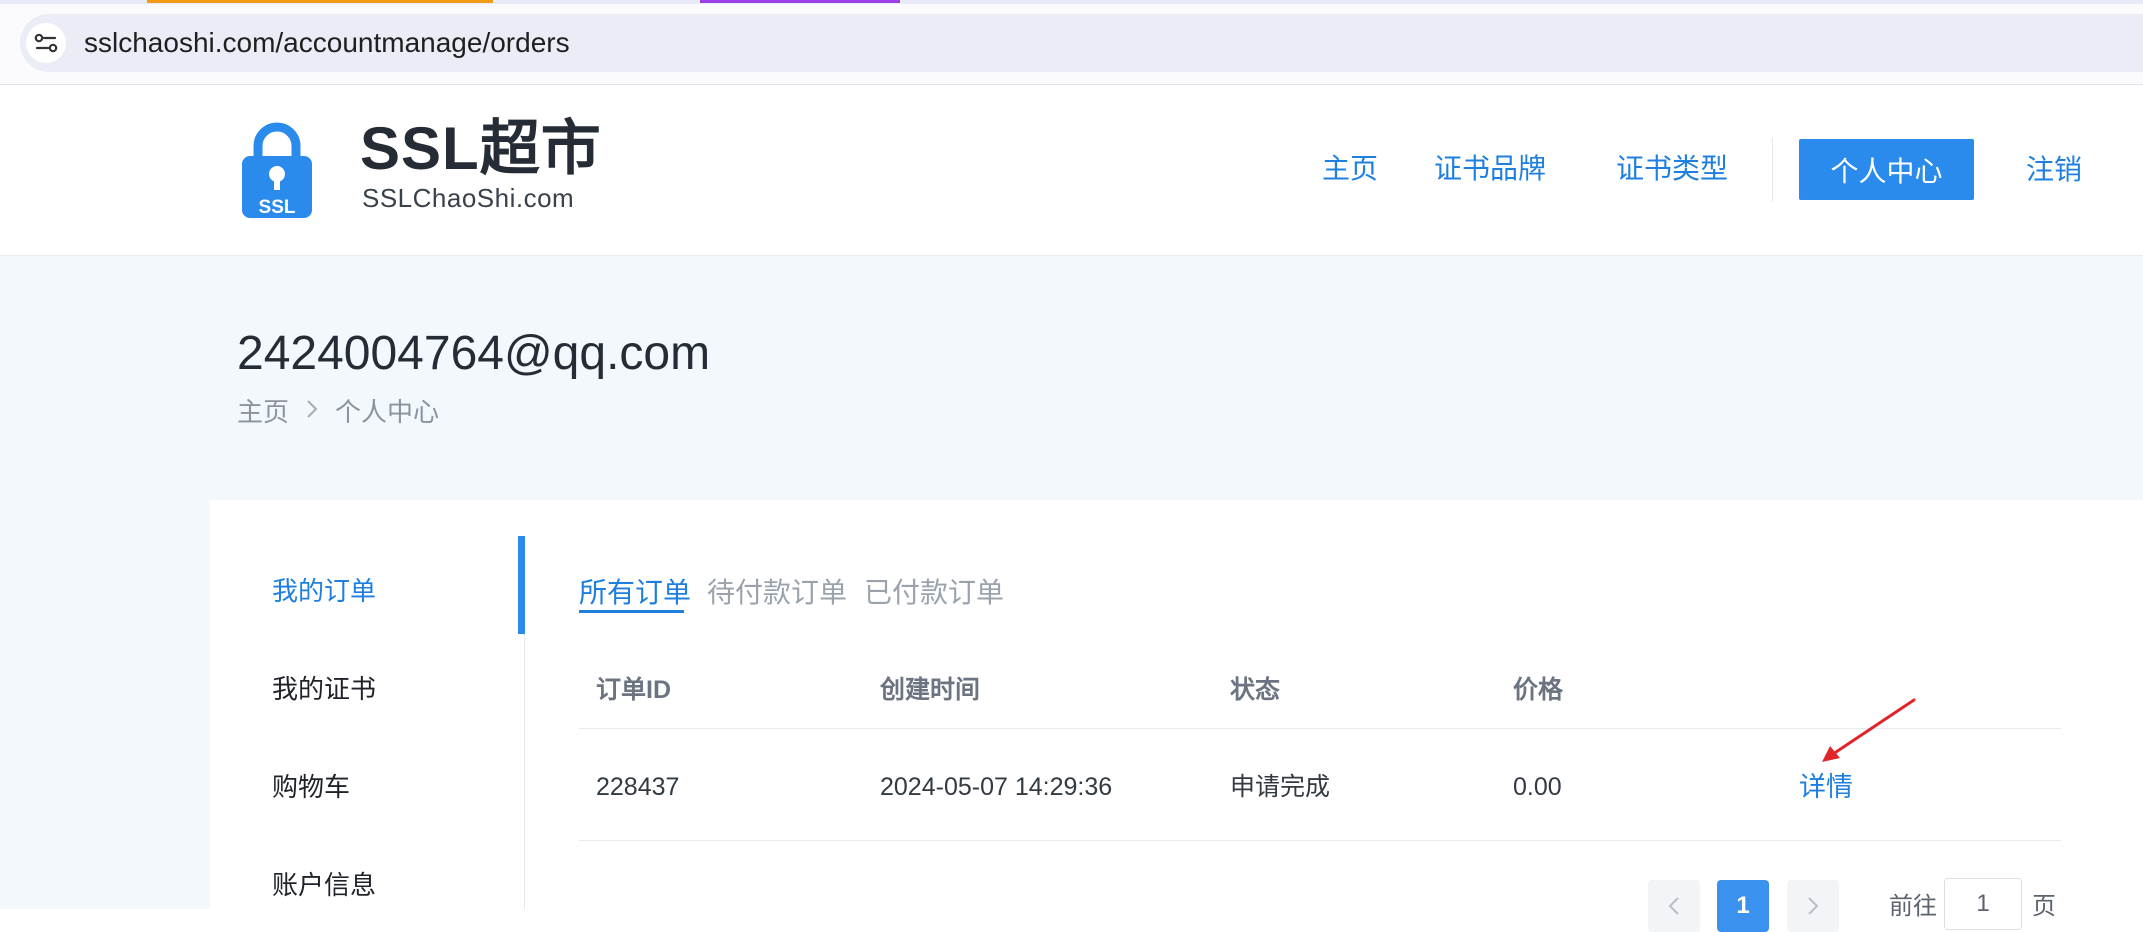  I want to click on user-email-title: 2424004764@qq.com, so click(474, 353).